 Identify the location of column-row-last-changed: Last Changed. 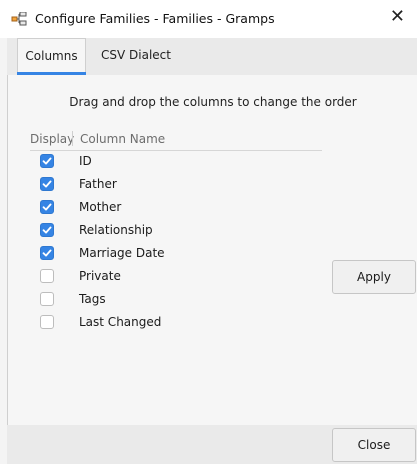
(176, 323).